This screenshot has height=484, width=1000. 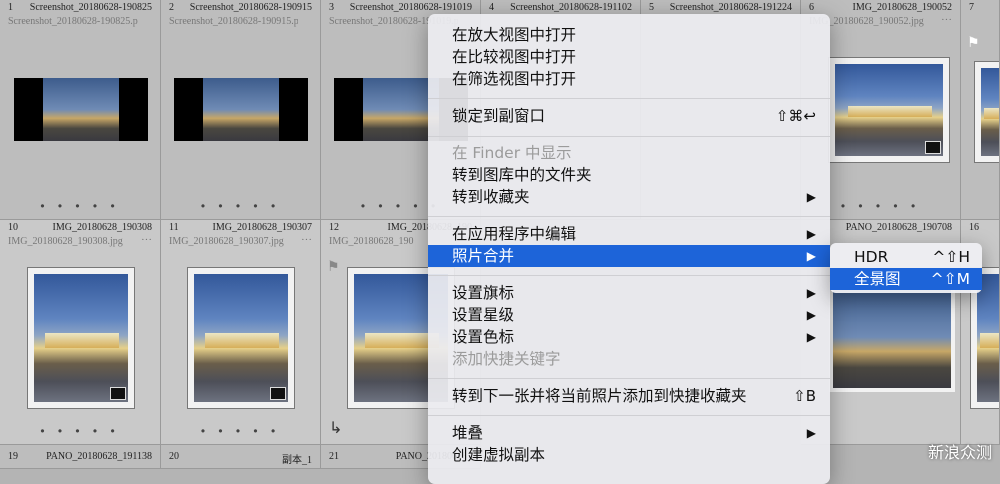 I want to click on menu-item-label: 转到下一张并将当前照片添加到快捷收藏夹, so click(x=599, y=396).